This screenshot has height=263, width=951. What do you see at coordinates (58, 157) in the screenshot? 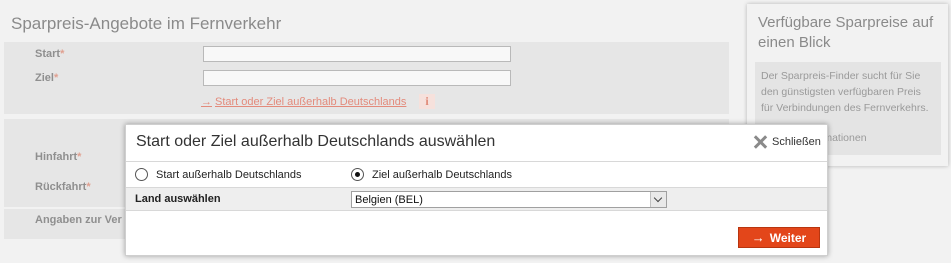
I see `hinfahrt-label: Hinfahrt*` at bounding box center [58, 157].